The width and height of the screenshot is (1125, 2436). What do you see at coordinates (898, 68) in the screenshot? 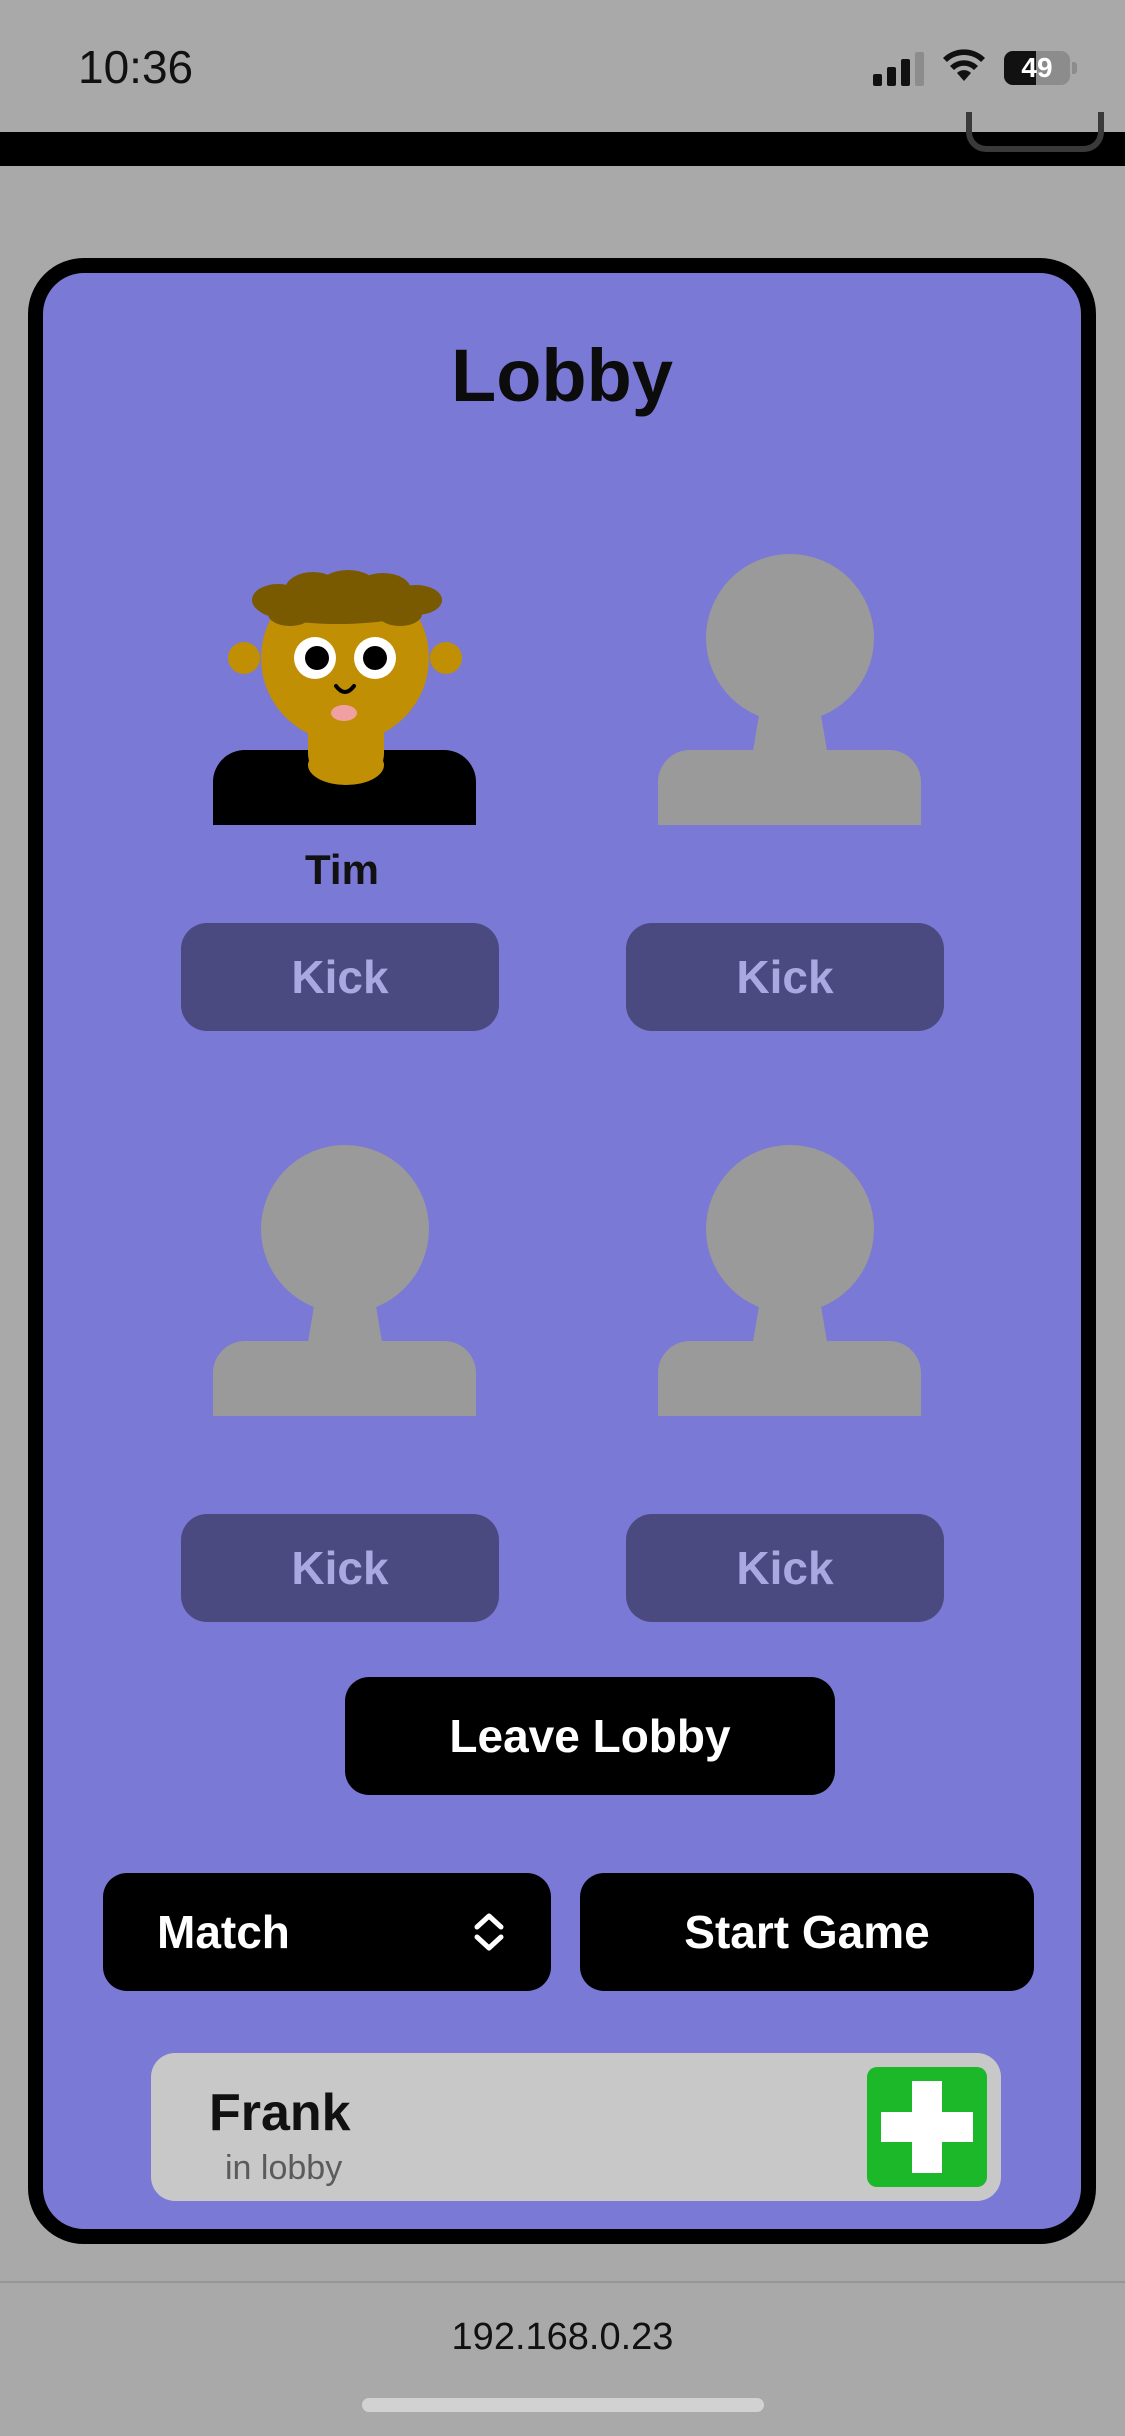
I see `cellular-signal-icon` at bounding box center [898, 68].